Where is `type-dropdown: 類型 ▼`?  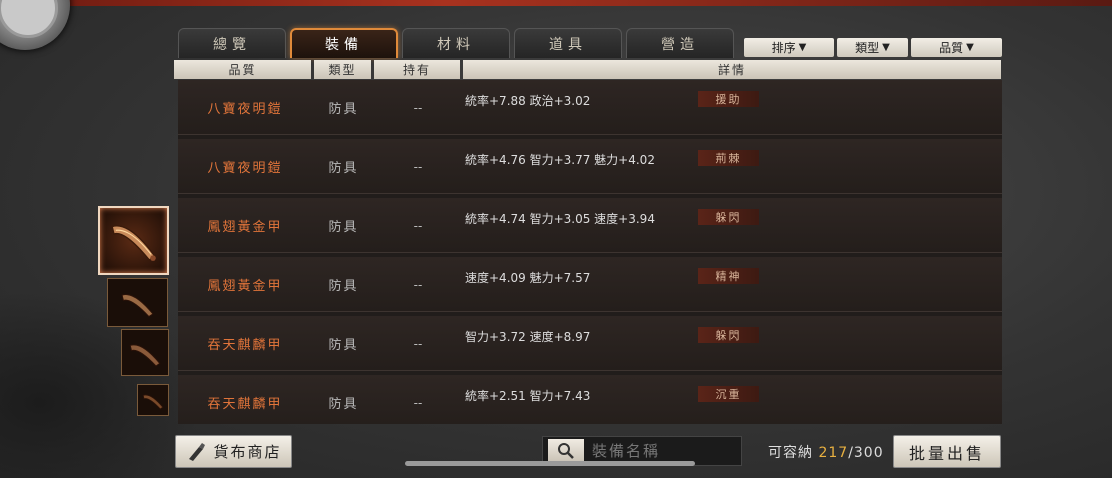 type-dropdown: 類型 ▼ is located at coordinates (872, 47).